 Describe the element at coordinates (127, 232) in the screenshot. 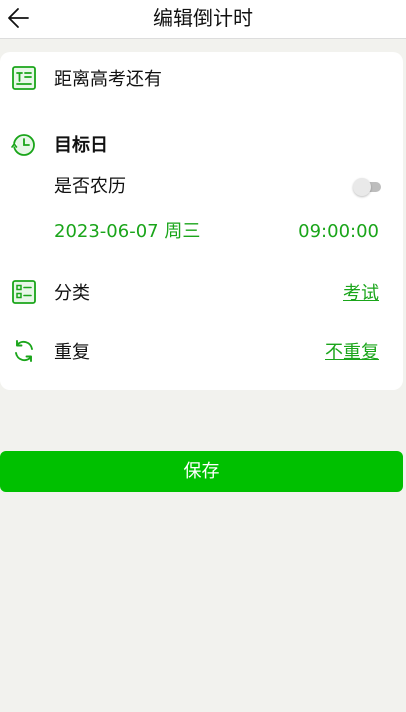

I see `target-date: 2023-06-07 周三` at that location.